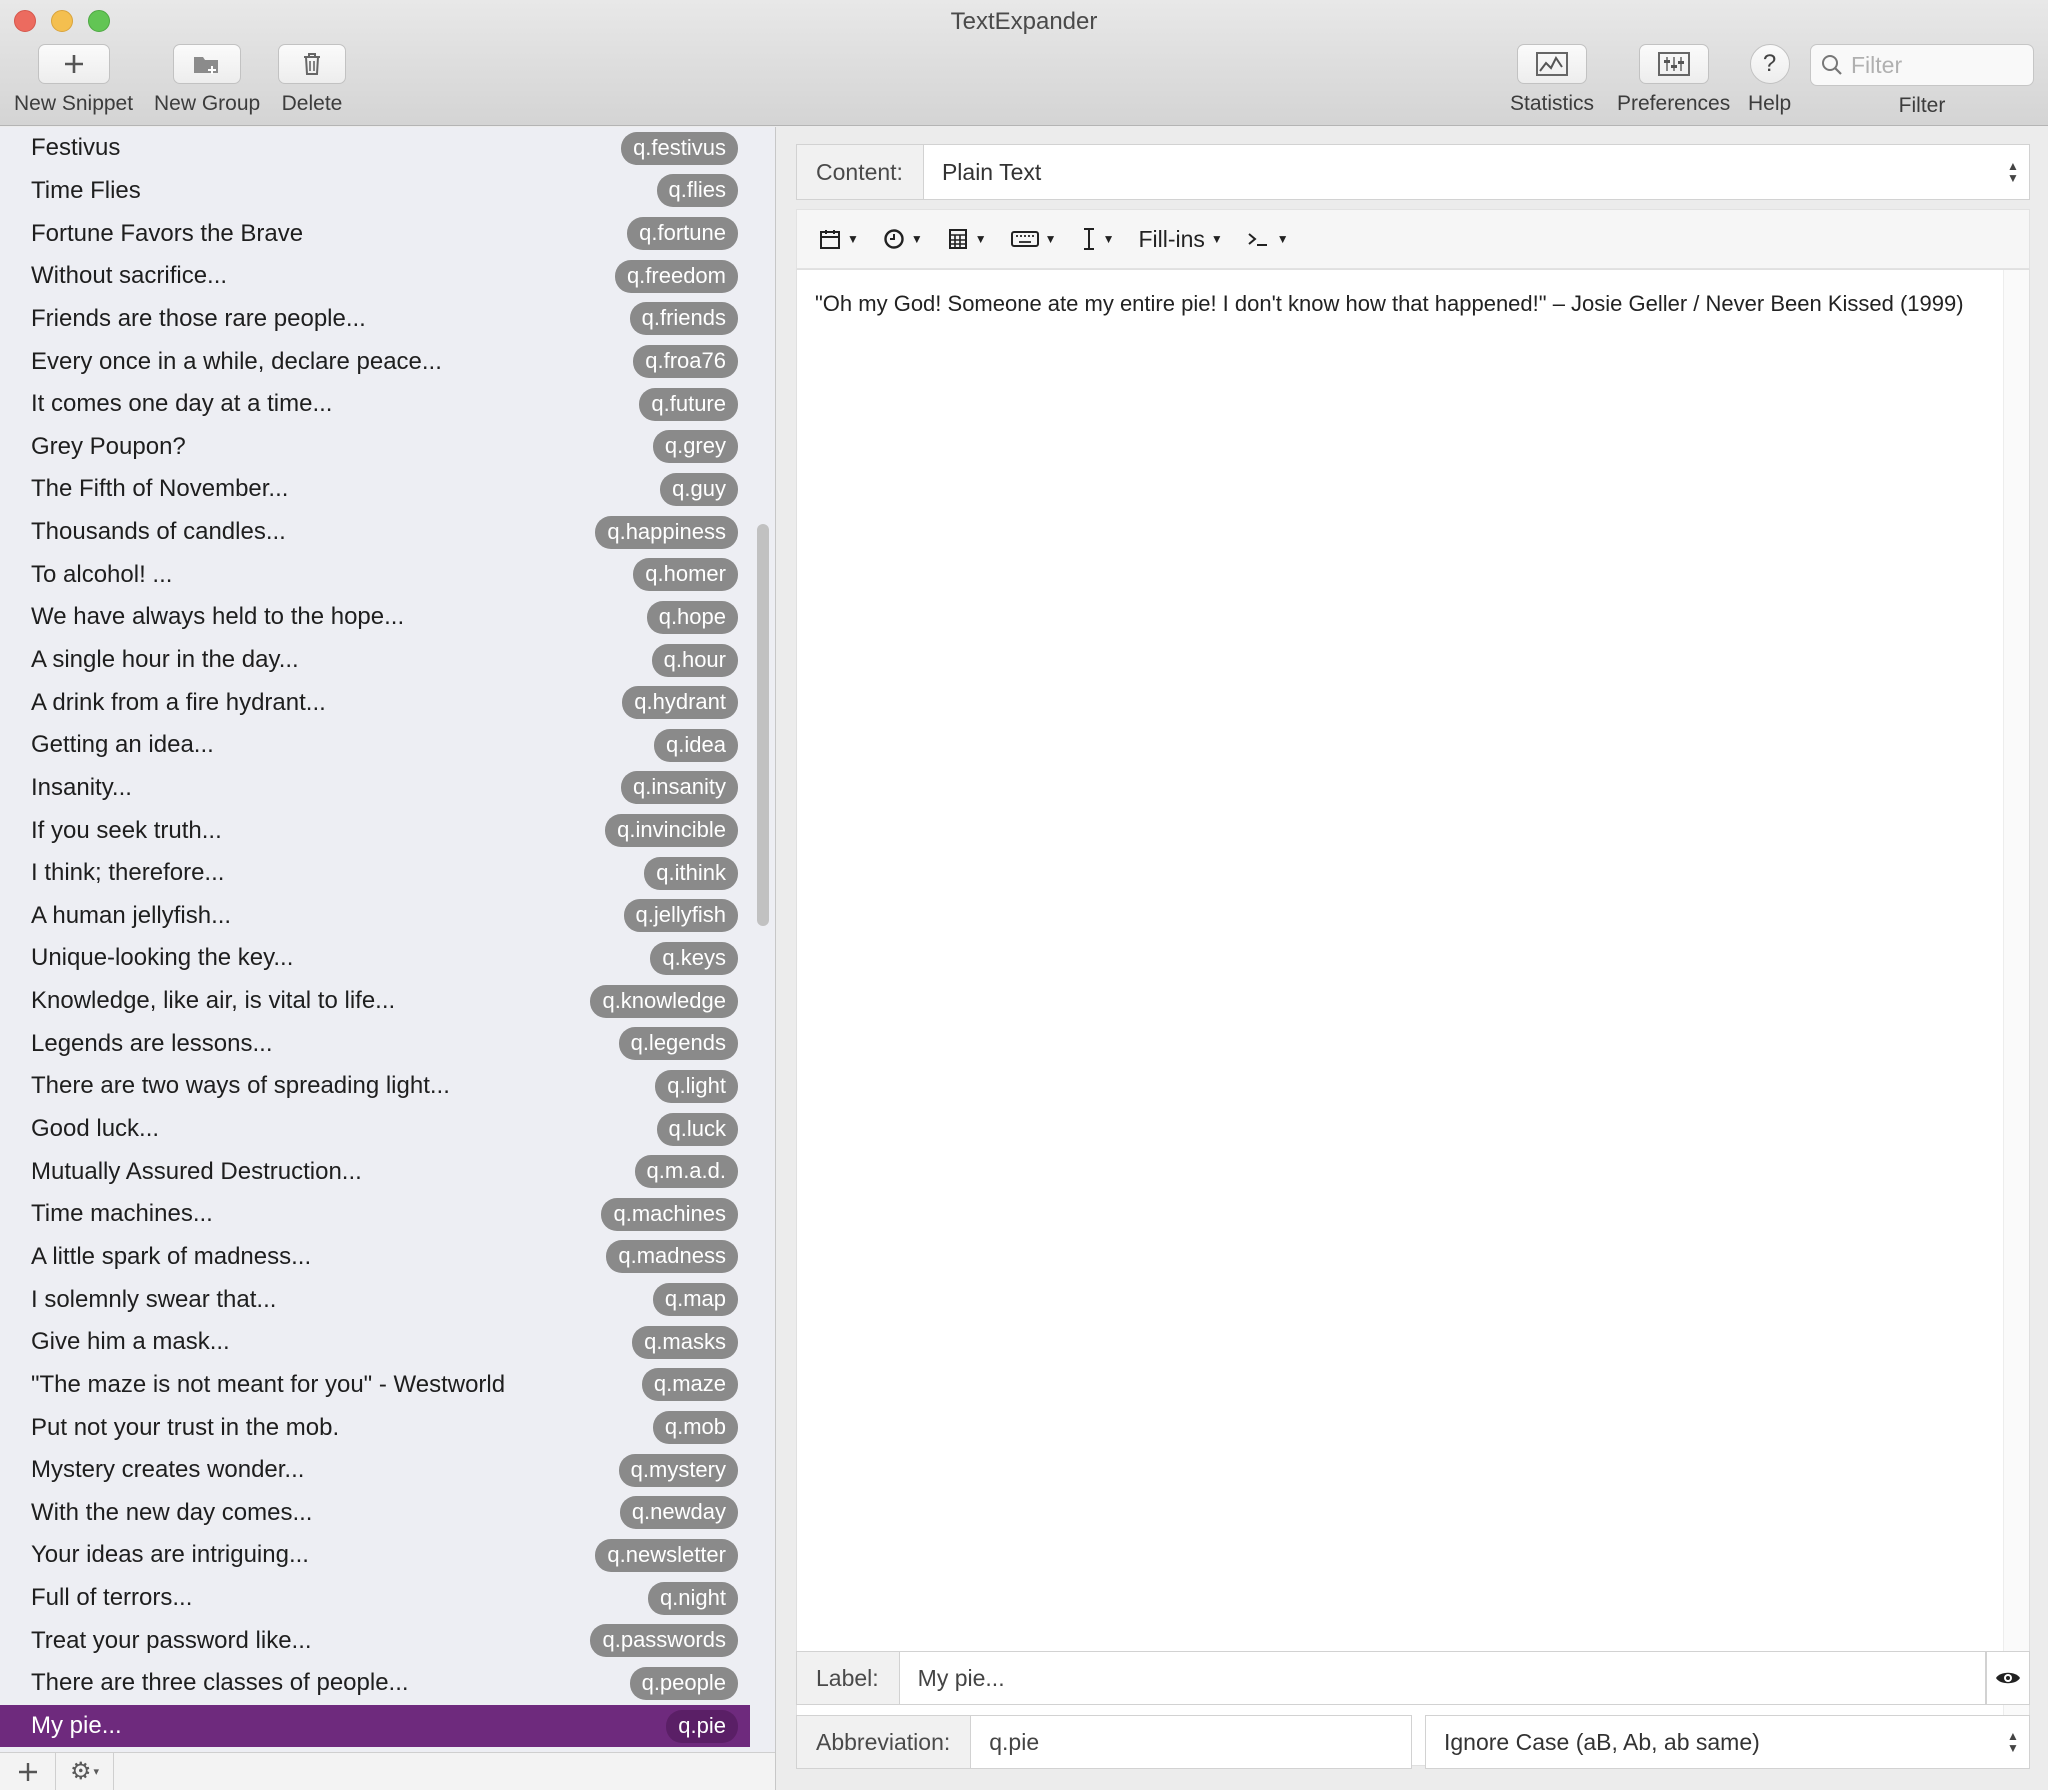 The image size is (2048, 1790). I want to click on fill-ins-label: Fill-ins, so click(1171, 238).